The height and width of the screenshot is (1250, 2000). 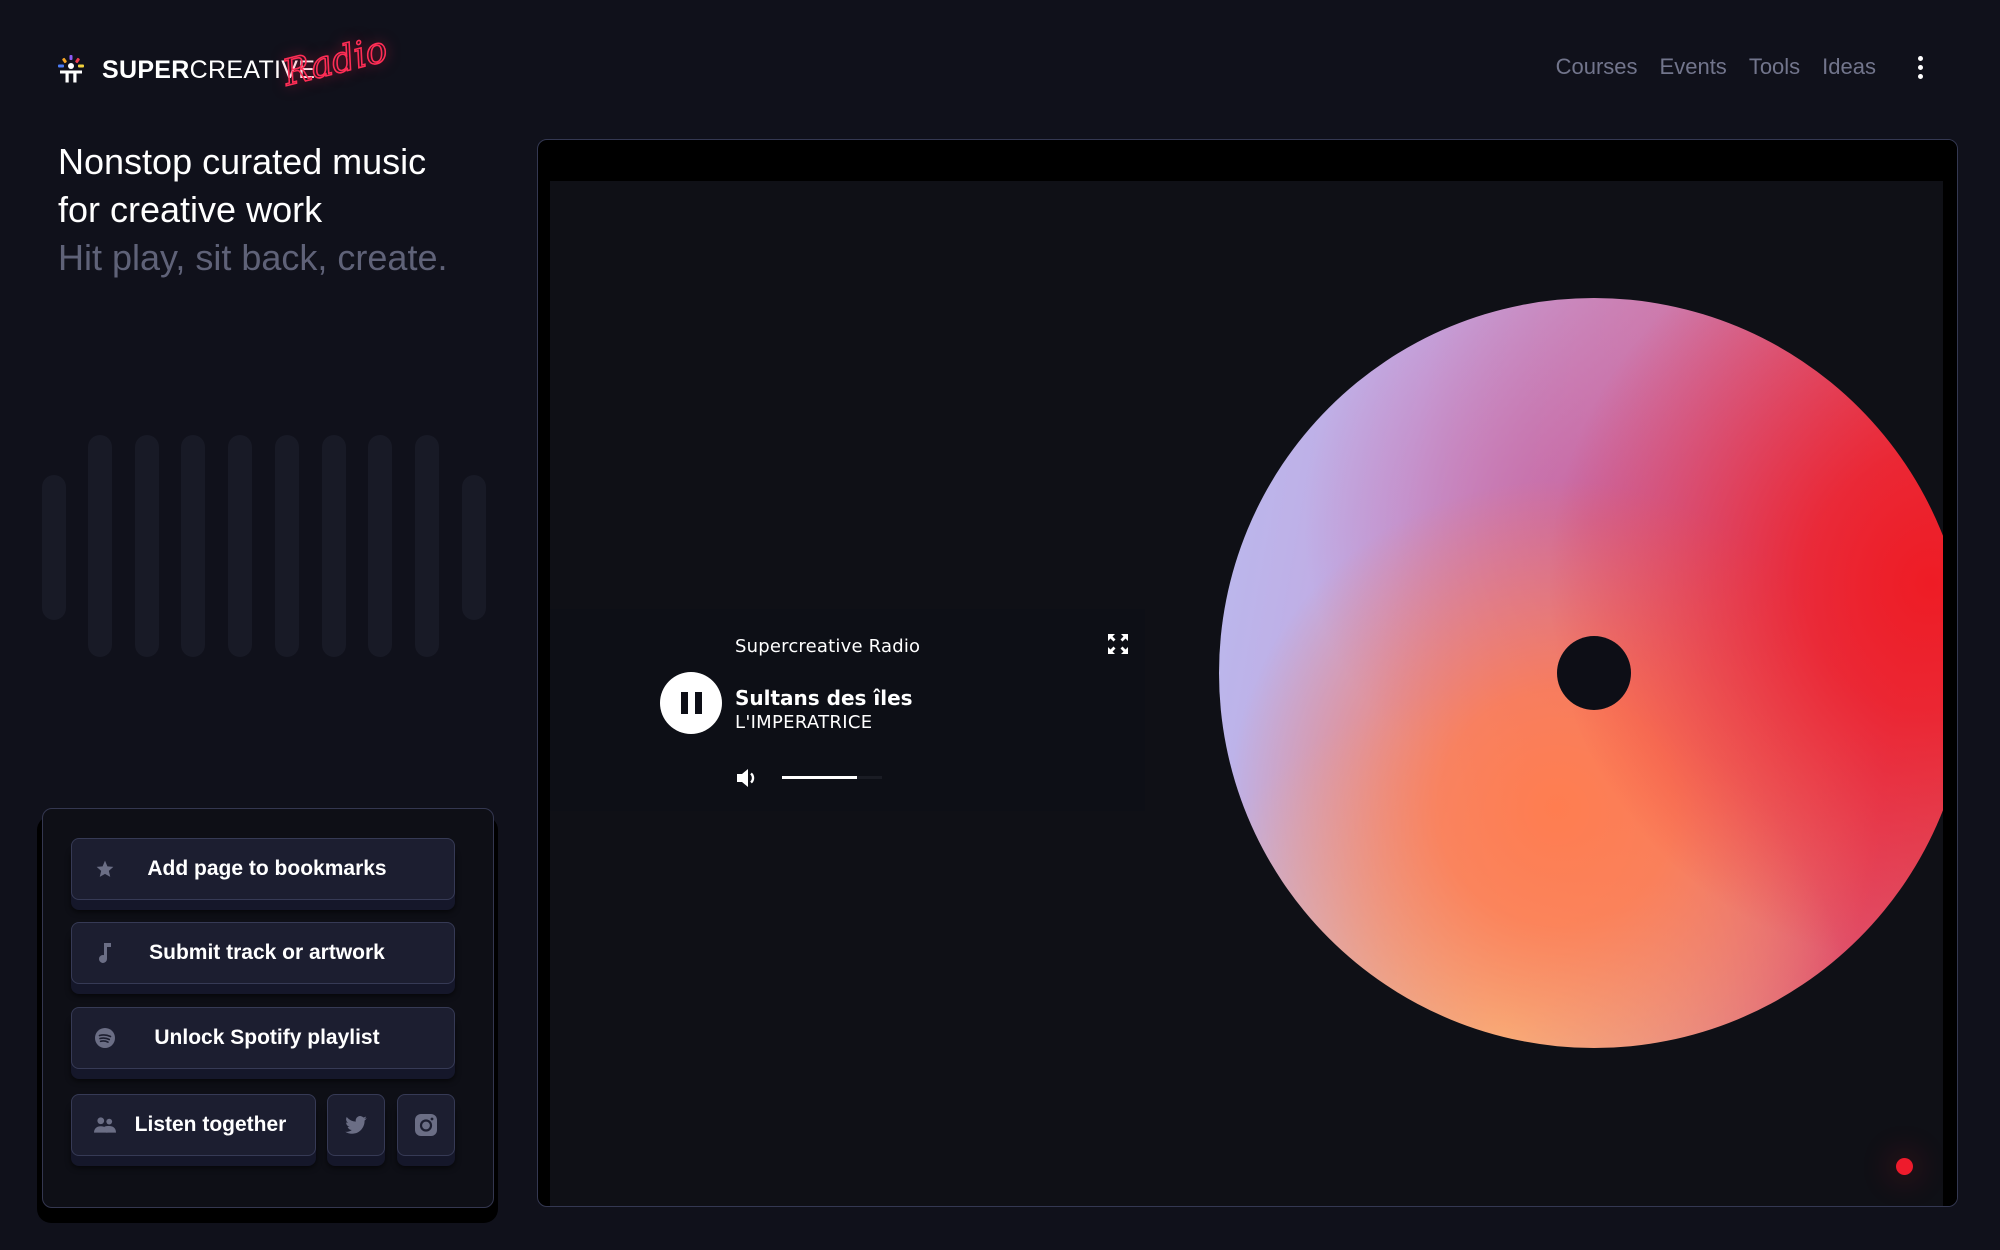 I want to click on add-bookmark-button: Add page to bookmarks, so click(x=263, y=869).